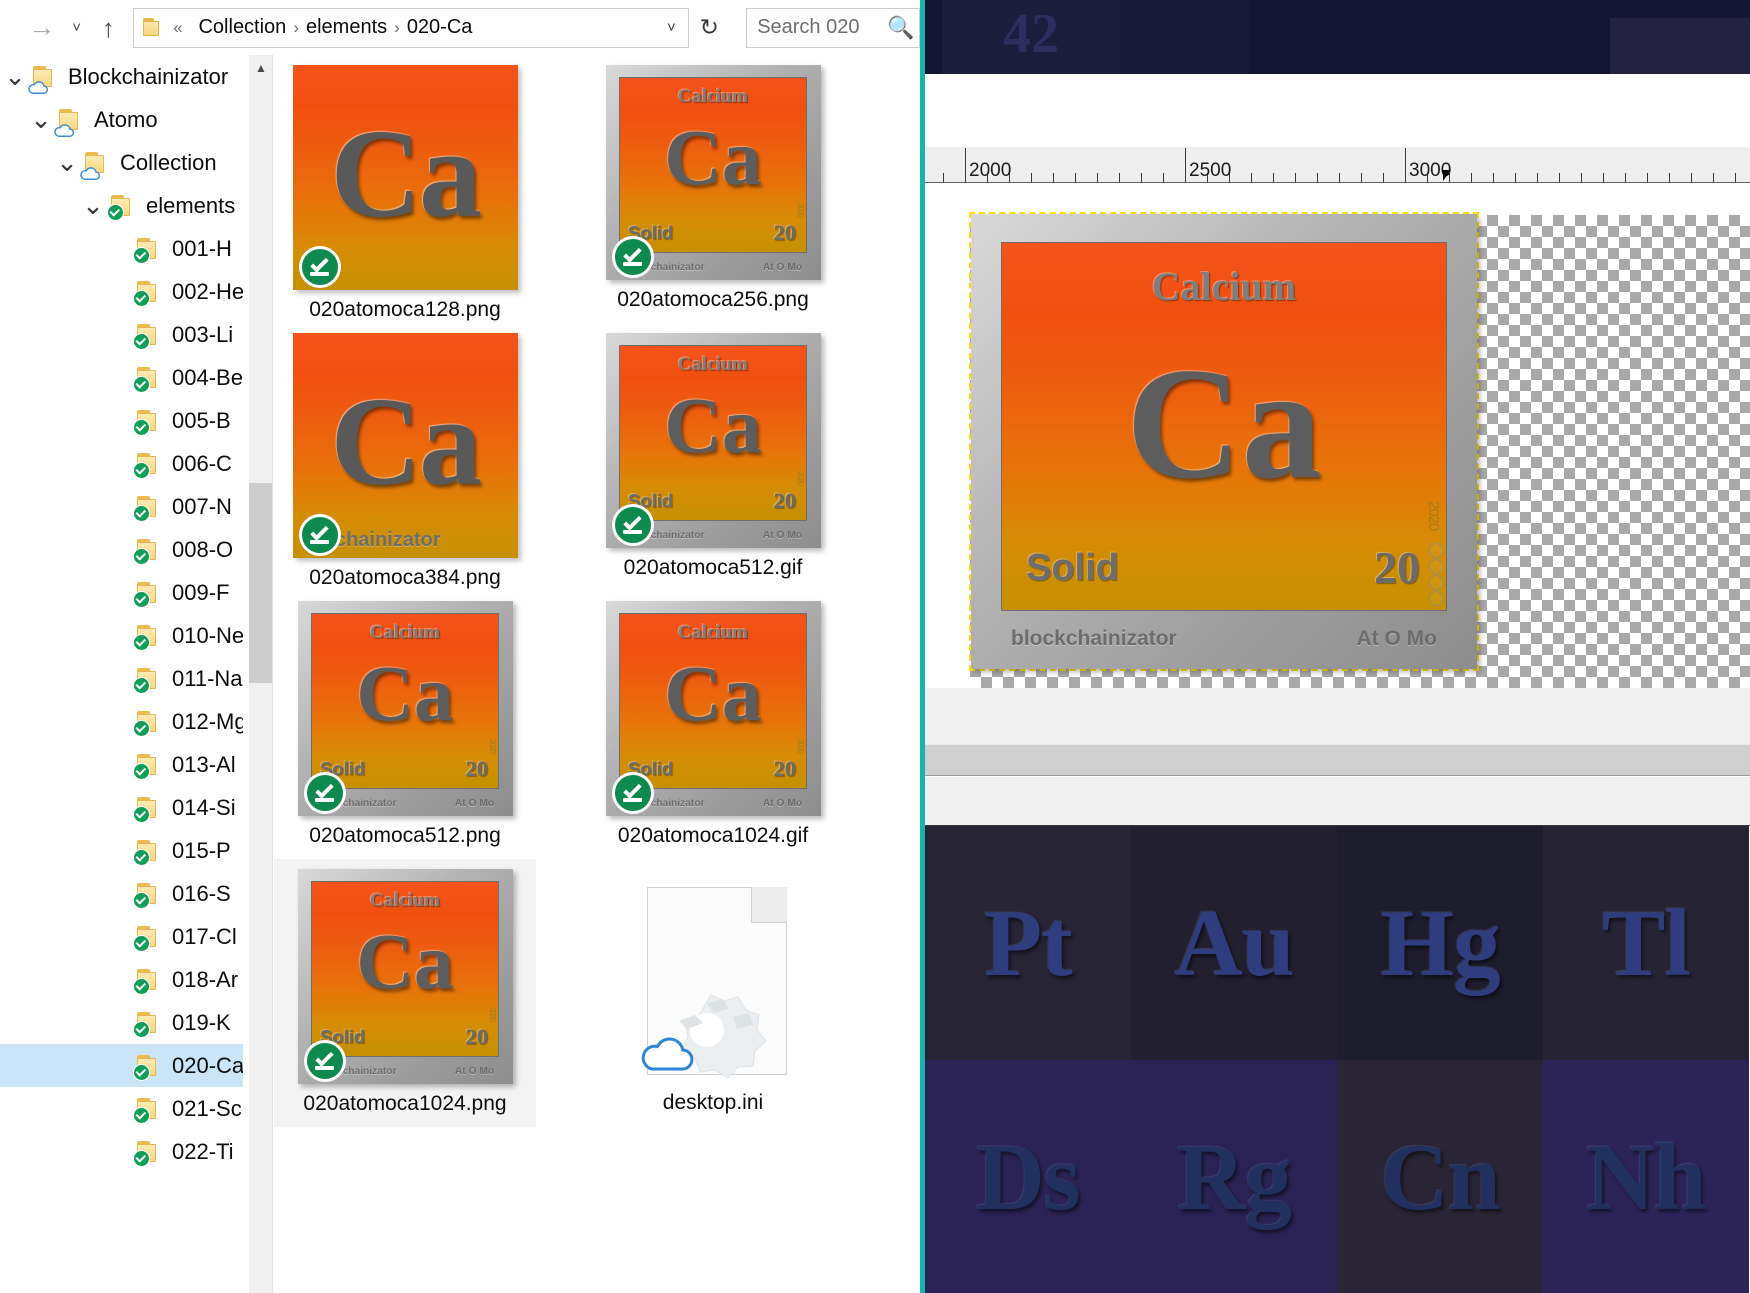 This screenshot has width=1750, height=1293. What do you see at coordinates (121, 205) in the screenshot?
I see `sidebar-item-elements: ⌄ elements` at bounding box center [121, 205].